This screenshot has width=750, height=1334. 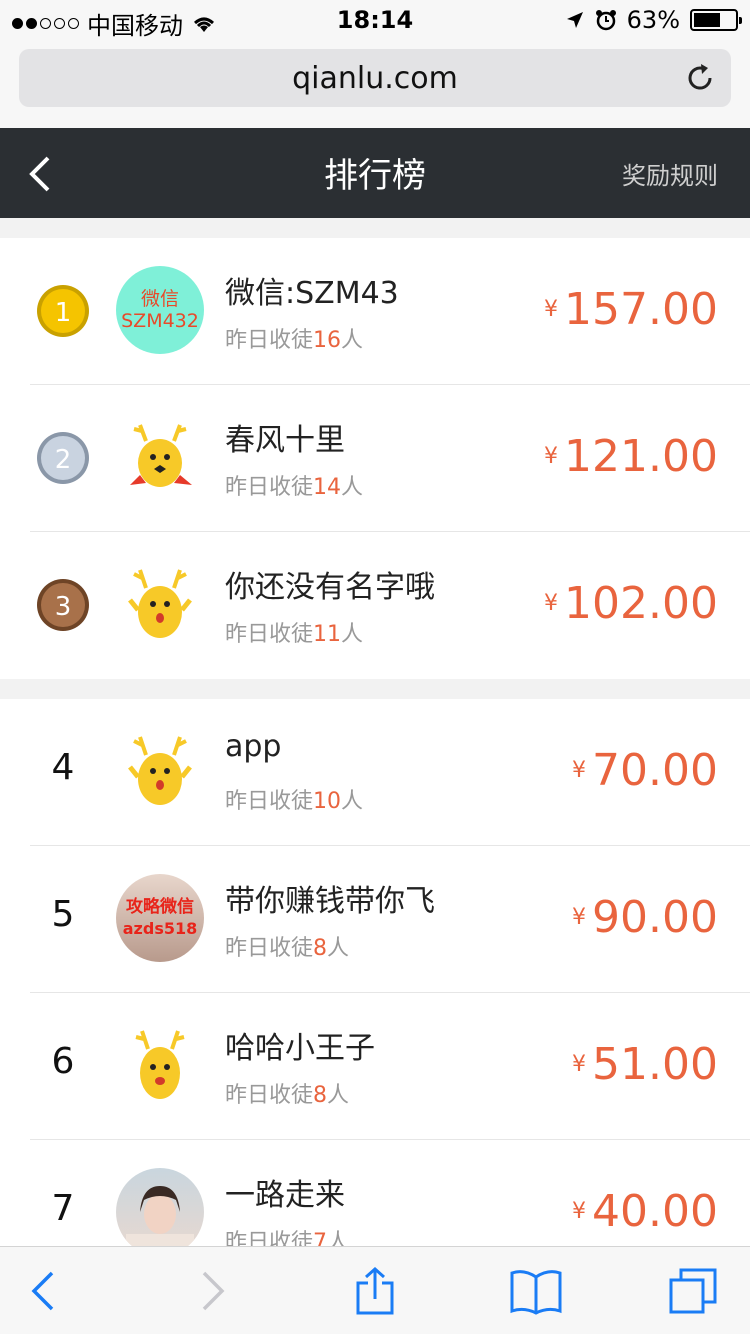 I want to click on nav-bar: 排行榜 奖励规则, so click(x=375, y=173).